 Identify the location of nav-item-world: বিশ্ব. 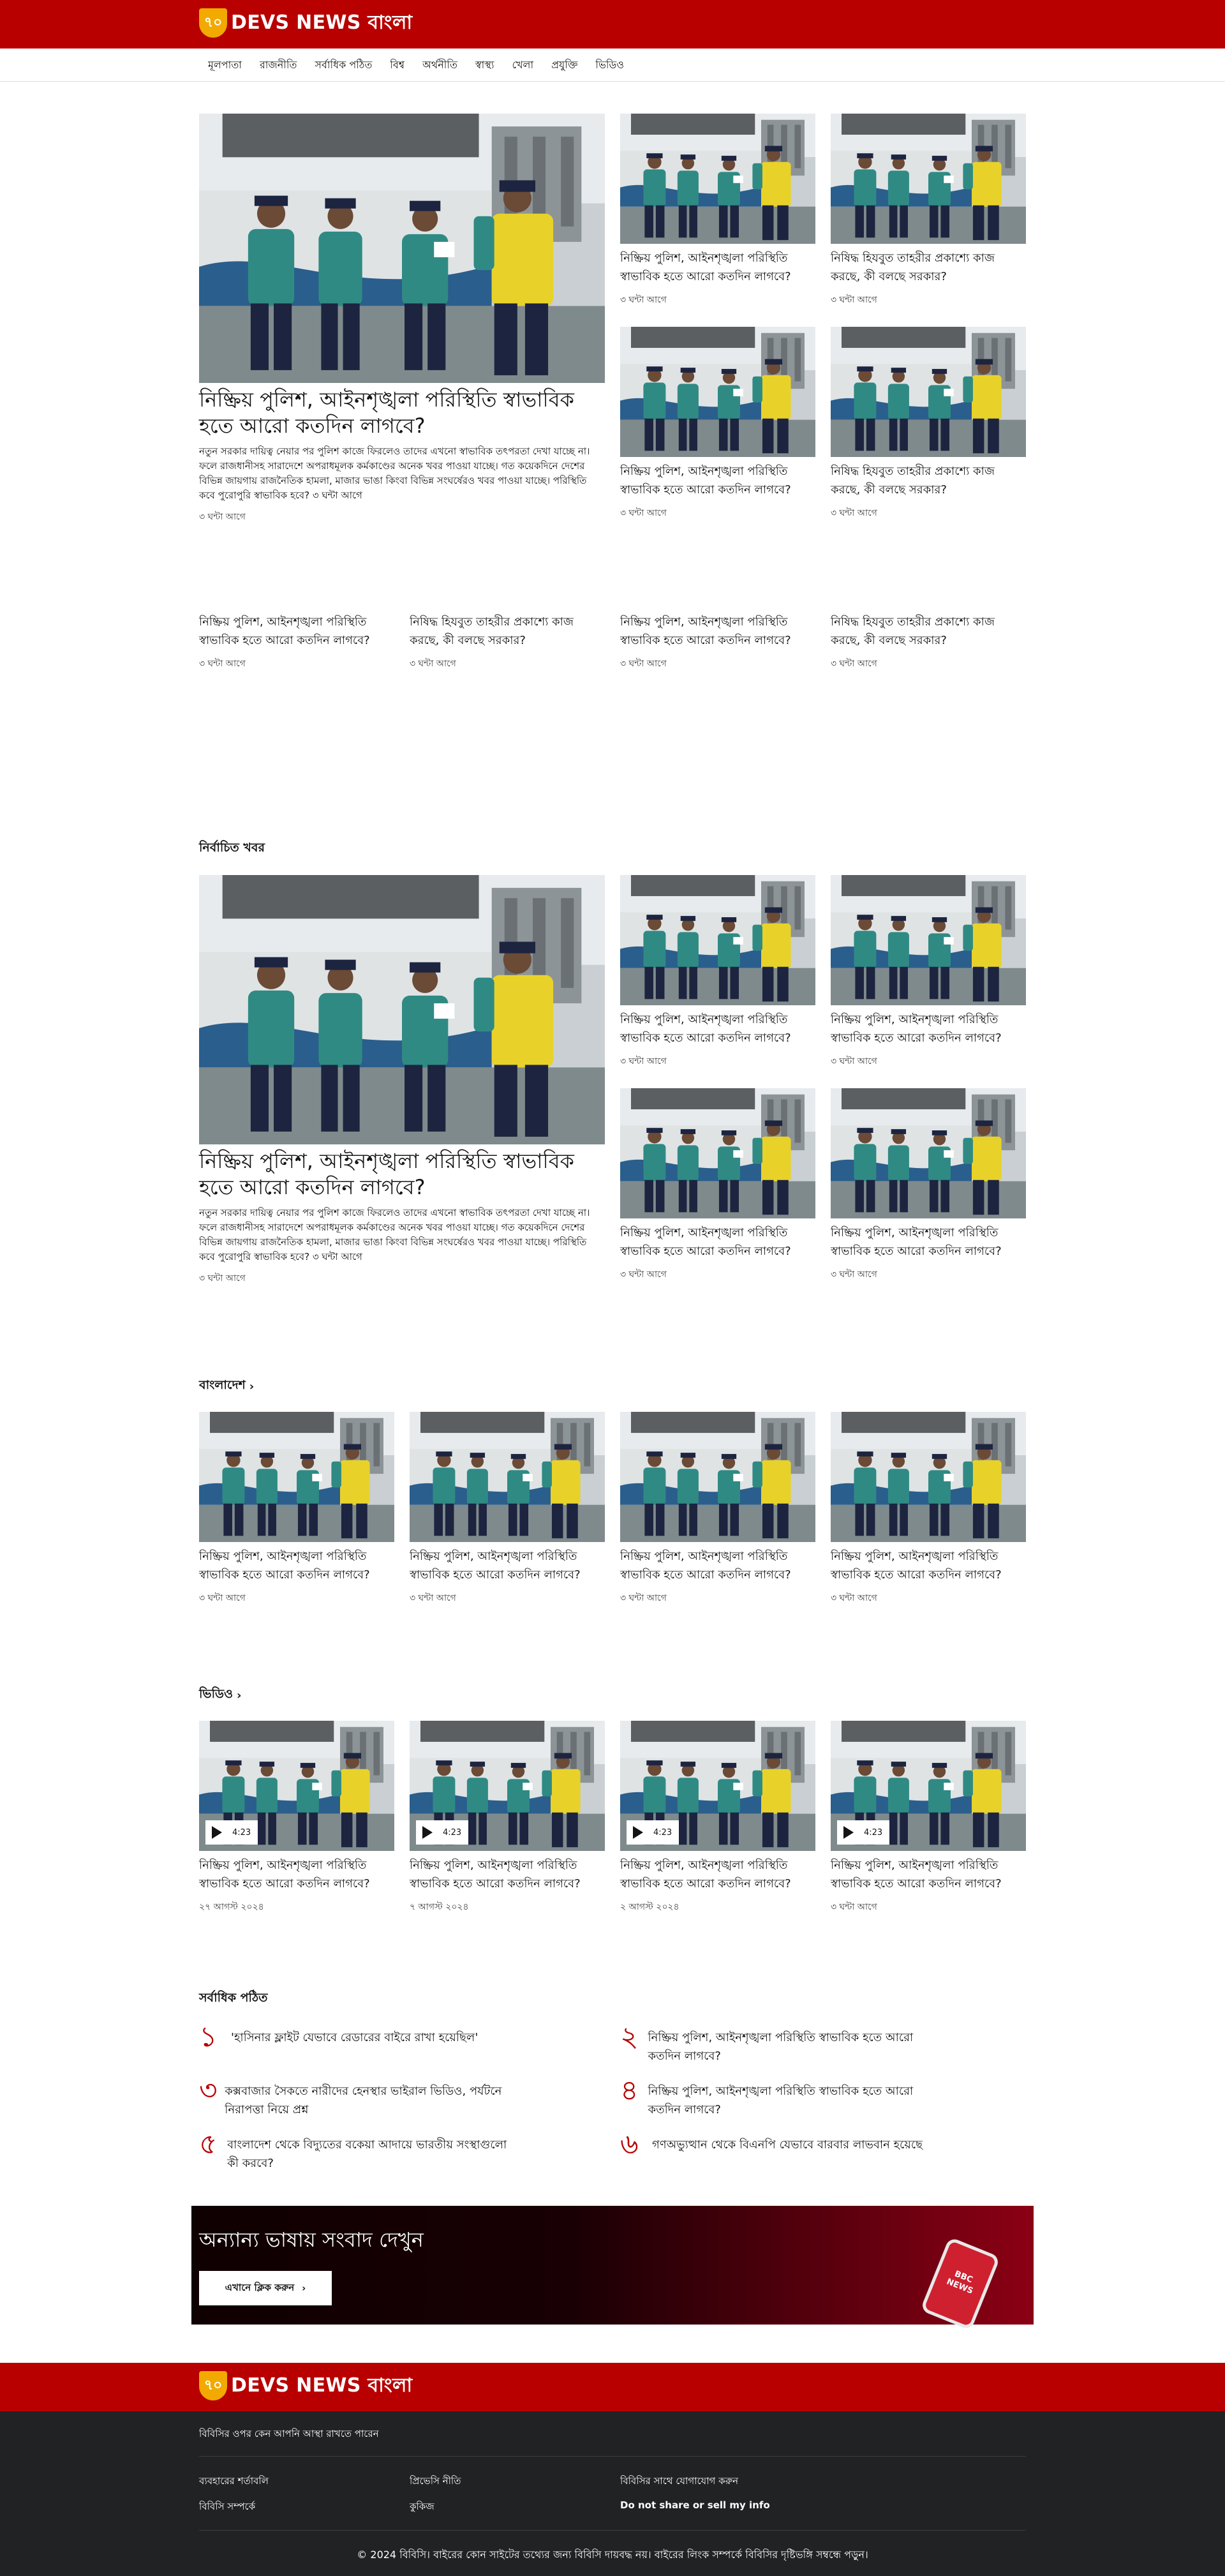
(397, 65).